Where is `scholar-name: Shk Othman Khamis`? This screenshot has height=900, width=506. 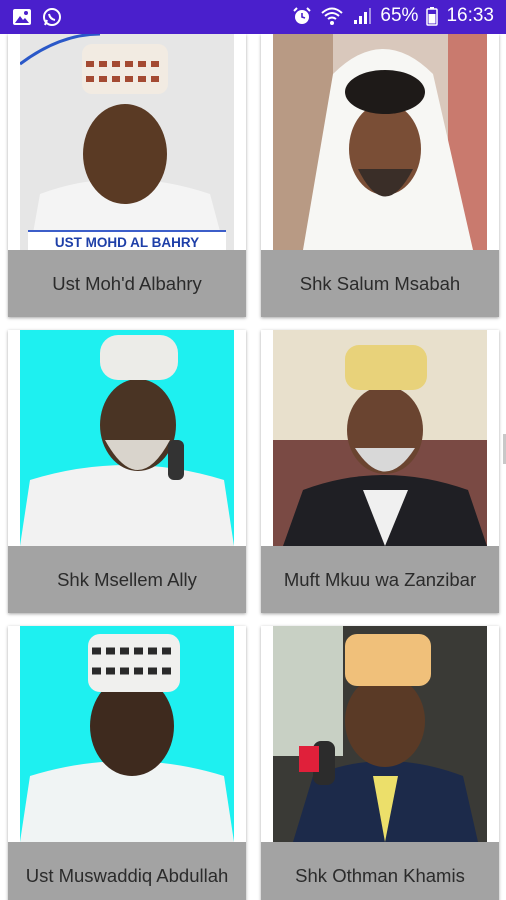 scholar-name: Shk Othman Khamis is located at coordinates (380, 875).